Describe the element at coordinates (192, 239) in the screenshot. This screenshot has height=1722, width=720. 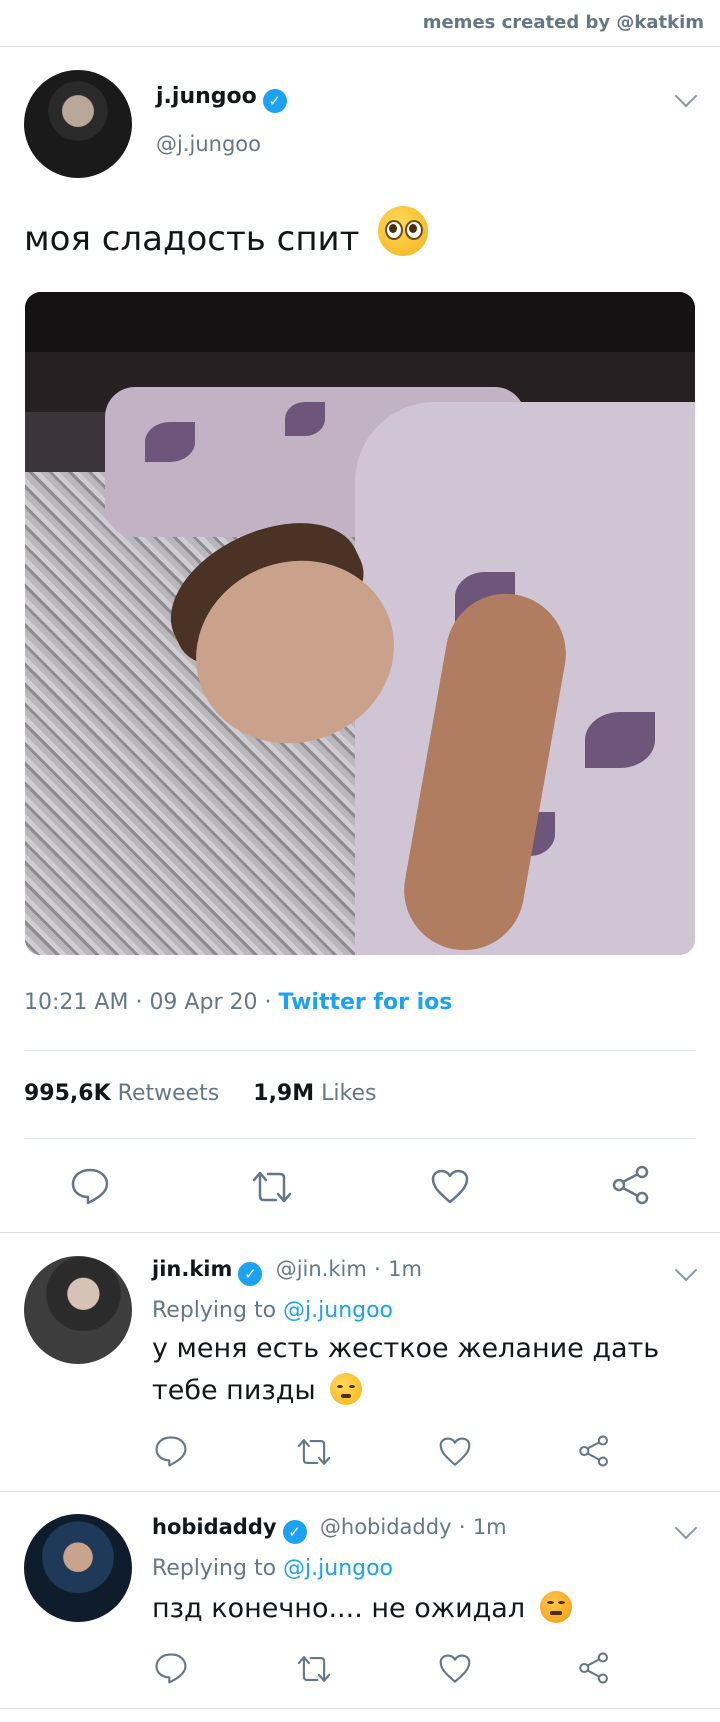
I see `tweet-text-content: моя сладость спит` at that location.